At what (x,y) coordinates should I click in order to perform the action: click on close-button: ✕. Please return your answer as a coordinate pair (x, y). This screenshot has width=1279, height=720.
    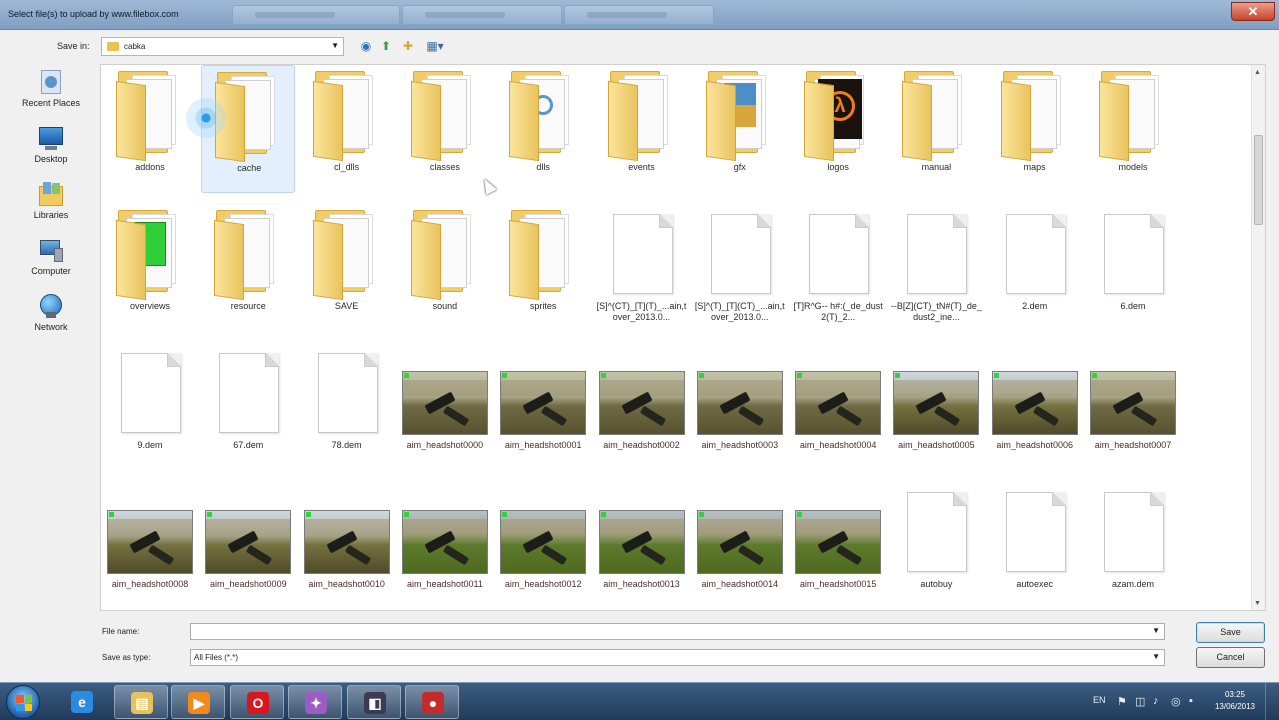
    Looking at the image, I should click on (1253, 11).